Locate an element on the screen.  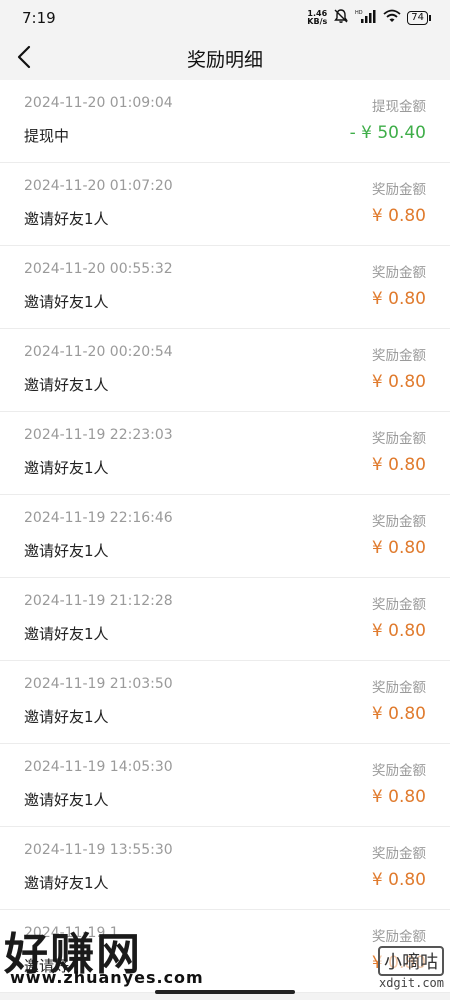
record-row: 2024-11-19 21:03:50 奖励金额邀请好友1人 ¥ 0.80 is located at coordinates (225, 702).